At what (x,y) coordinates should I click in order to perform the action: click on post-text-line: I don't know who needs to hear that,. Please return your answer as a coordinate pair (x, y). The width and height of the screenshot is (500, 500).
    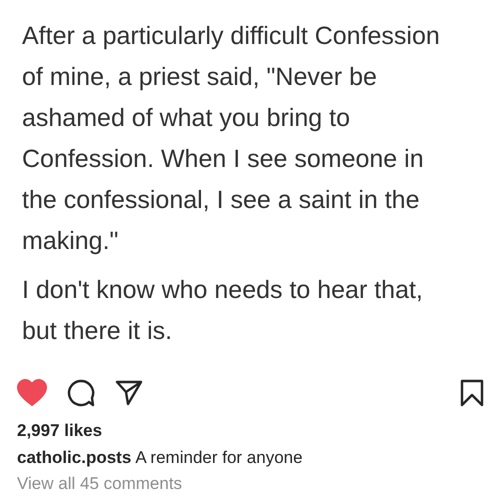
    Looking at the image, I should click on (223, 290).